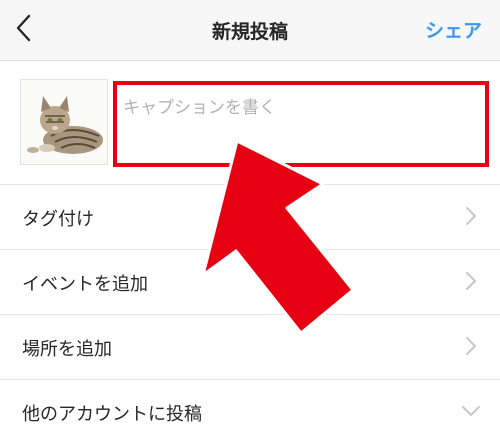 This screenshot has width=500, height=444. I want to click on share-button: シェア, so click(453, 29).